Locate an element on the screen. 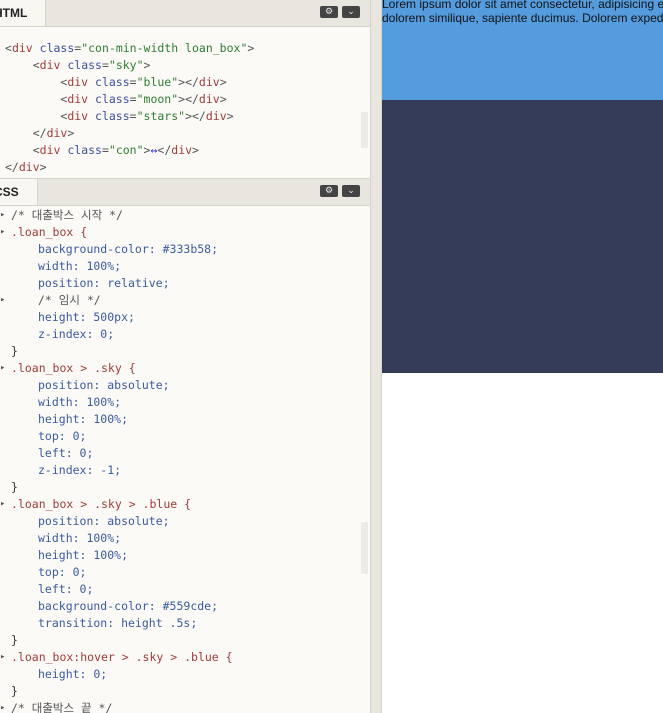 The width and height of the screenshot is (663, 713). css-tab-label: CSS is located at coordinates (9, 192).